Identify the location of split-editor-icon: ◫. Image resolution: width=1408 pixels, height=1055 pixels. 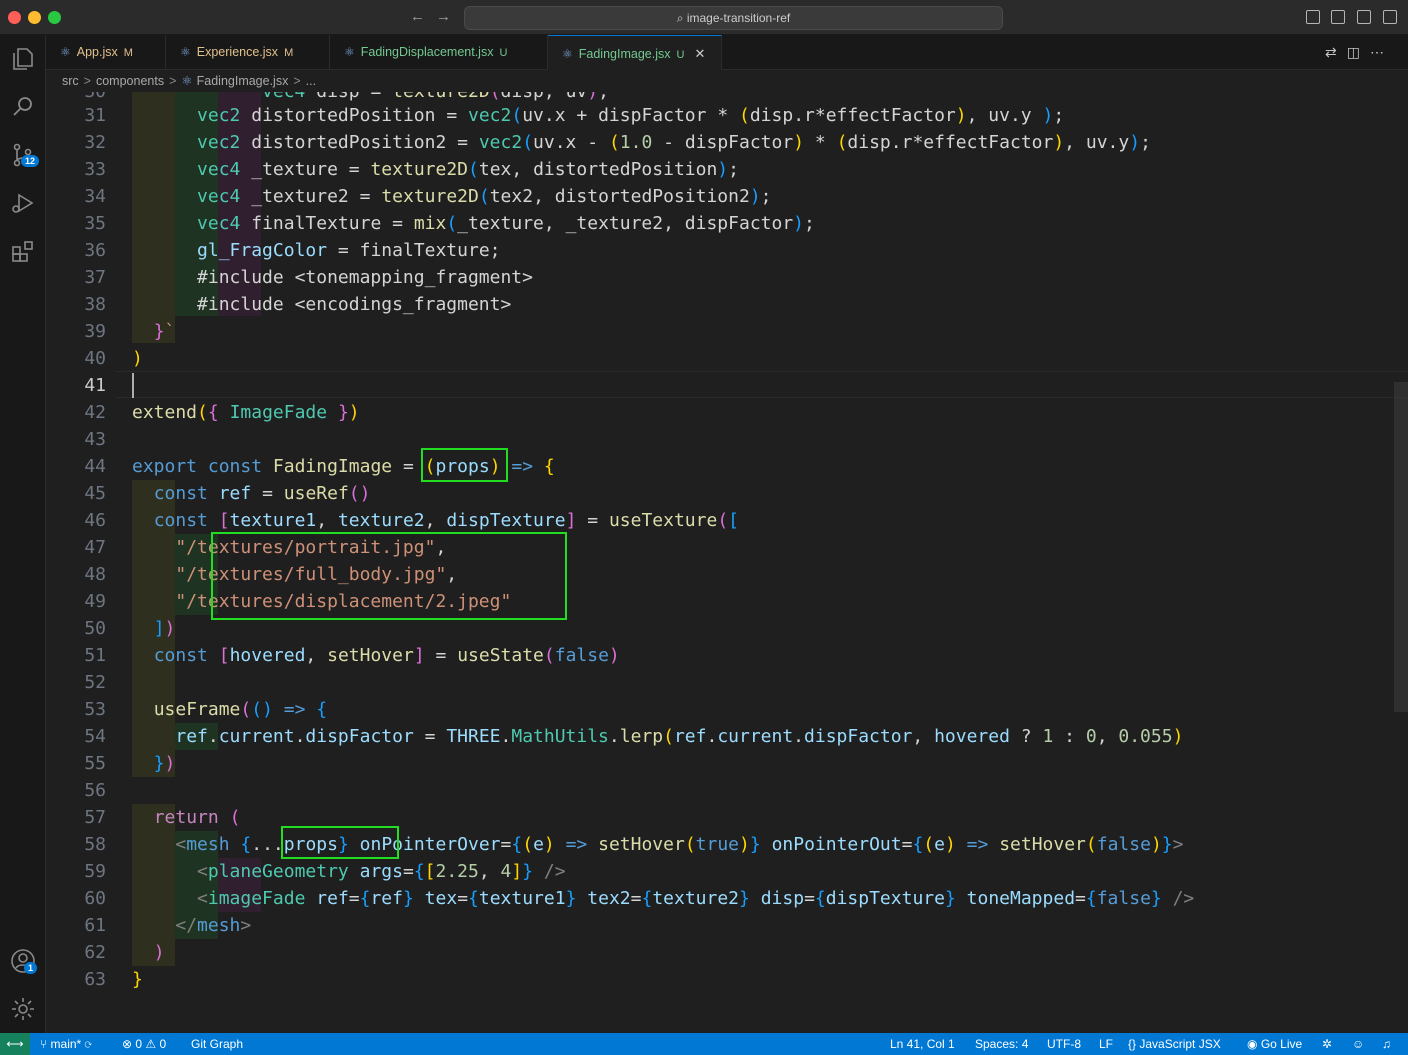
(1358, 52).